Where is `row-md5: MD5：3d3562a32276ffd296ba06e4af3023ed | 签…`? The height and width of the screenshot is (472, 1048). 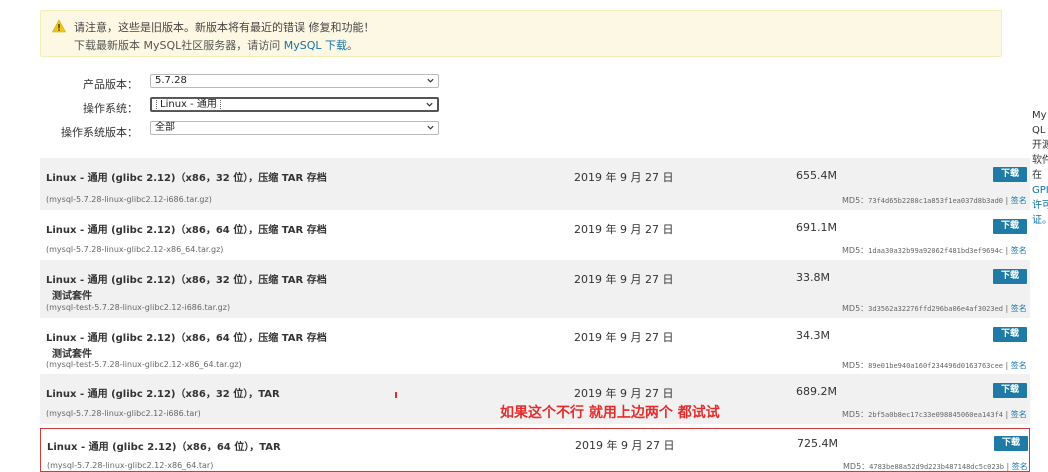
row-md5: MD5：3d3562a32276ffd296ba06e4af3023ed | 签… is located at coordinates (934, 308).